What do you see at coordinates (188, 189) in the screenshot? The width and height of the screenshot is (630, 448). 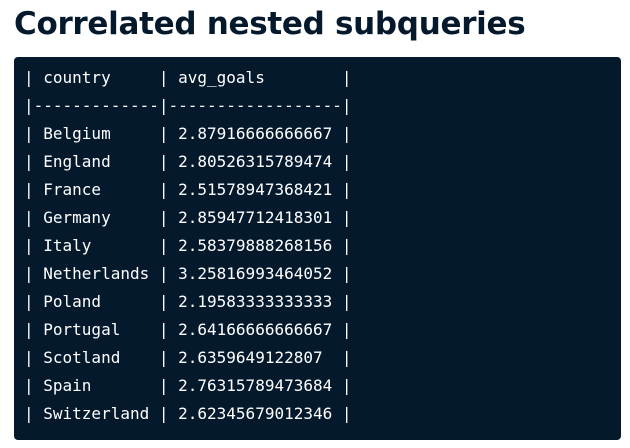 I see `table-row: | France | 2.51578947368421 |` at bounding box center [188, 189].